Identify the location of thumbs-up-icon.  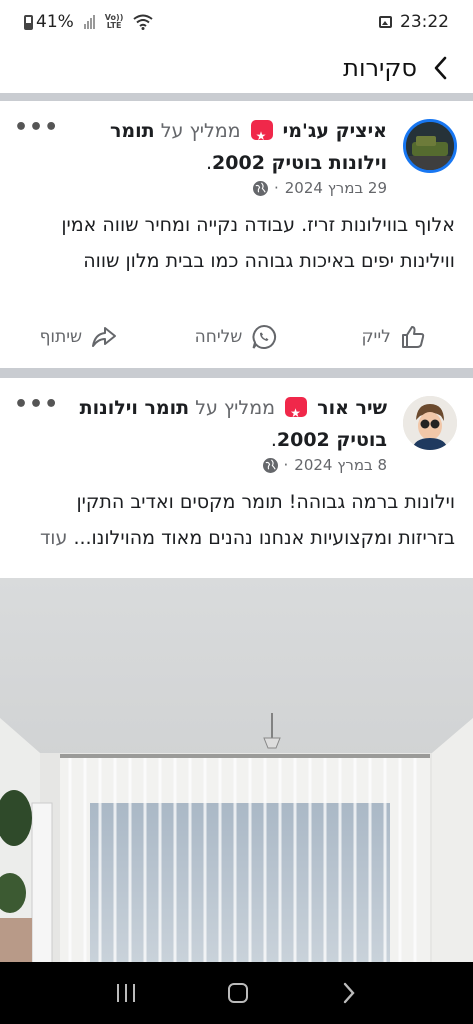
(413, 337).